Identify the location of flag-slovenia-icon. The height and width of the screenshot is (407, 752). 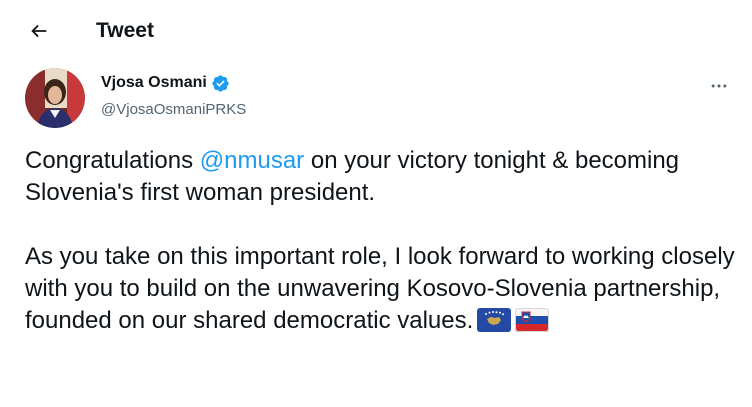
(532, 320).